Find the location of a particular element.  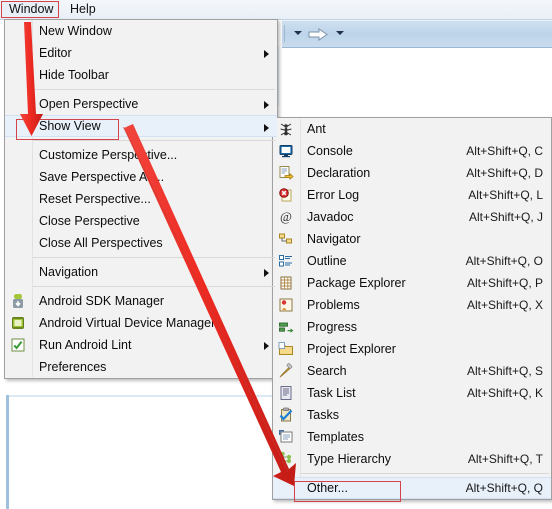

submenu-item-accelerator: Alt+Shift+Q, S is located at coordinates (504, 371).